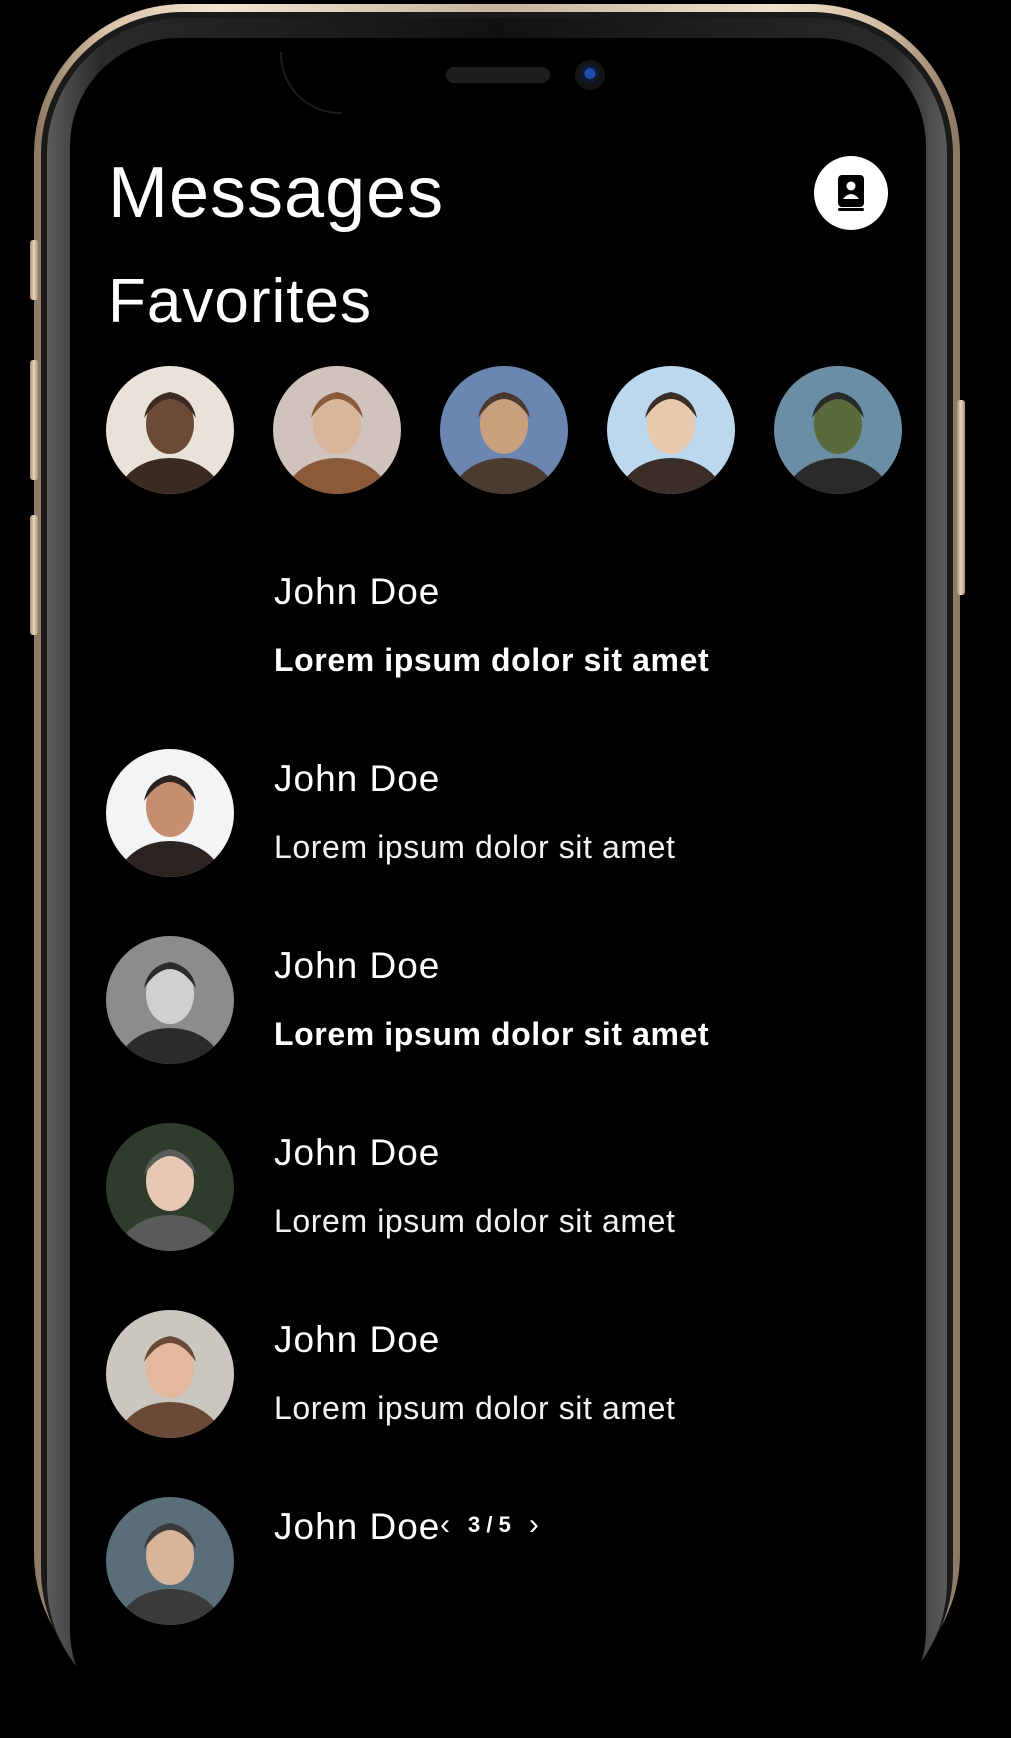  Describe the element at coordinates (534, 1525) in the screenshot. I see `pager-next-button: ›` at that location.